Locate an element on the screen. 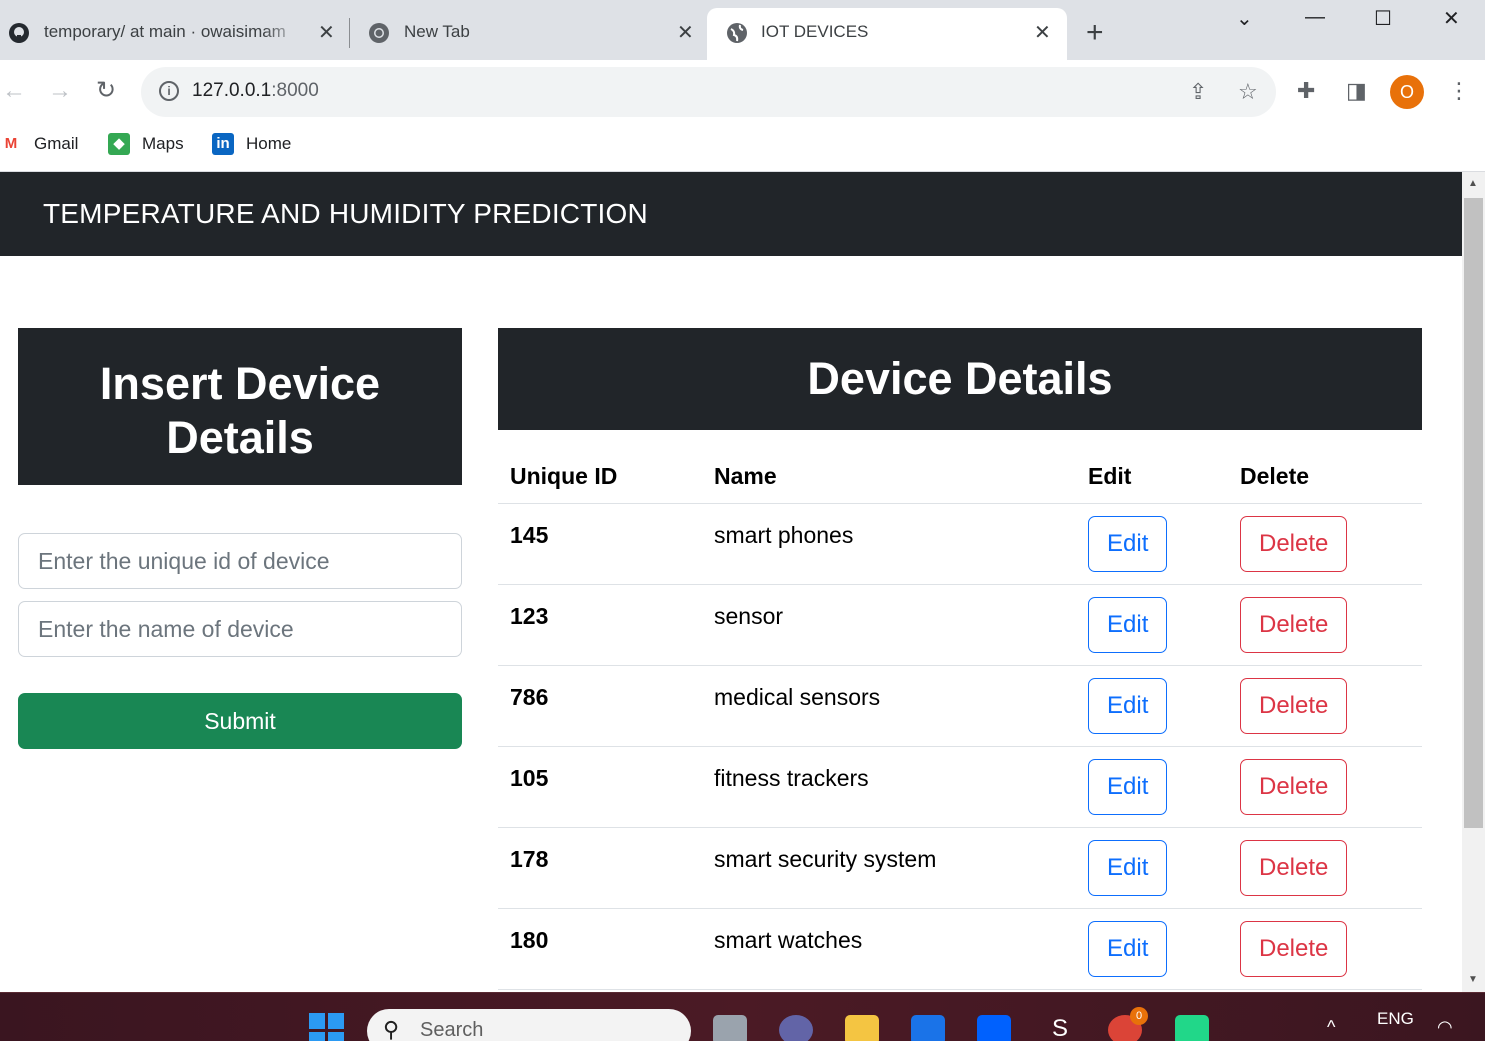 The width and height of the screenshot is (1485, 1041). minimize-icon: — is located at coordinates (1315, 17).